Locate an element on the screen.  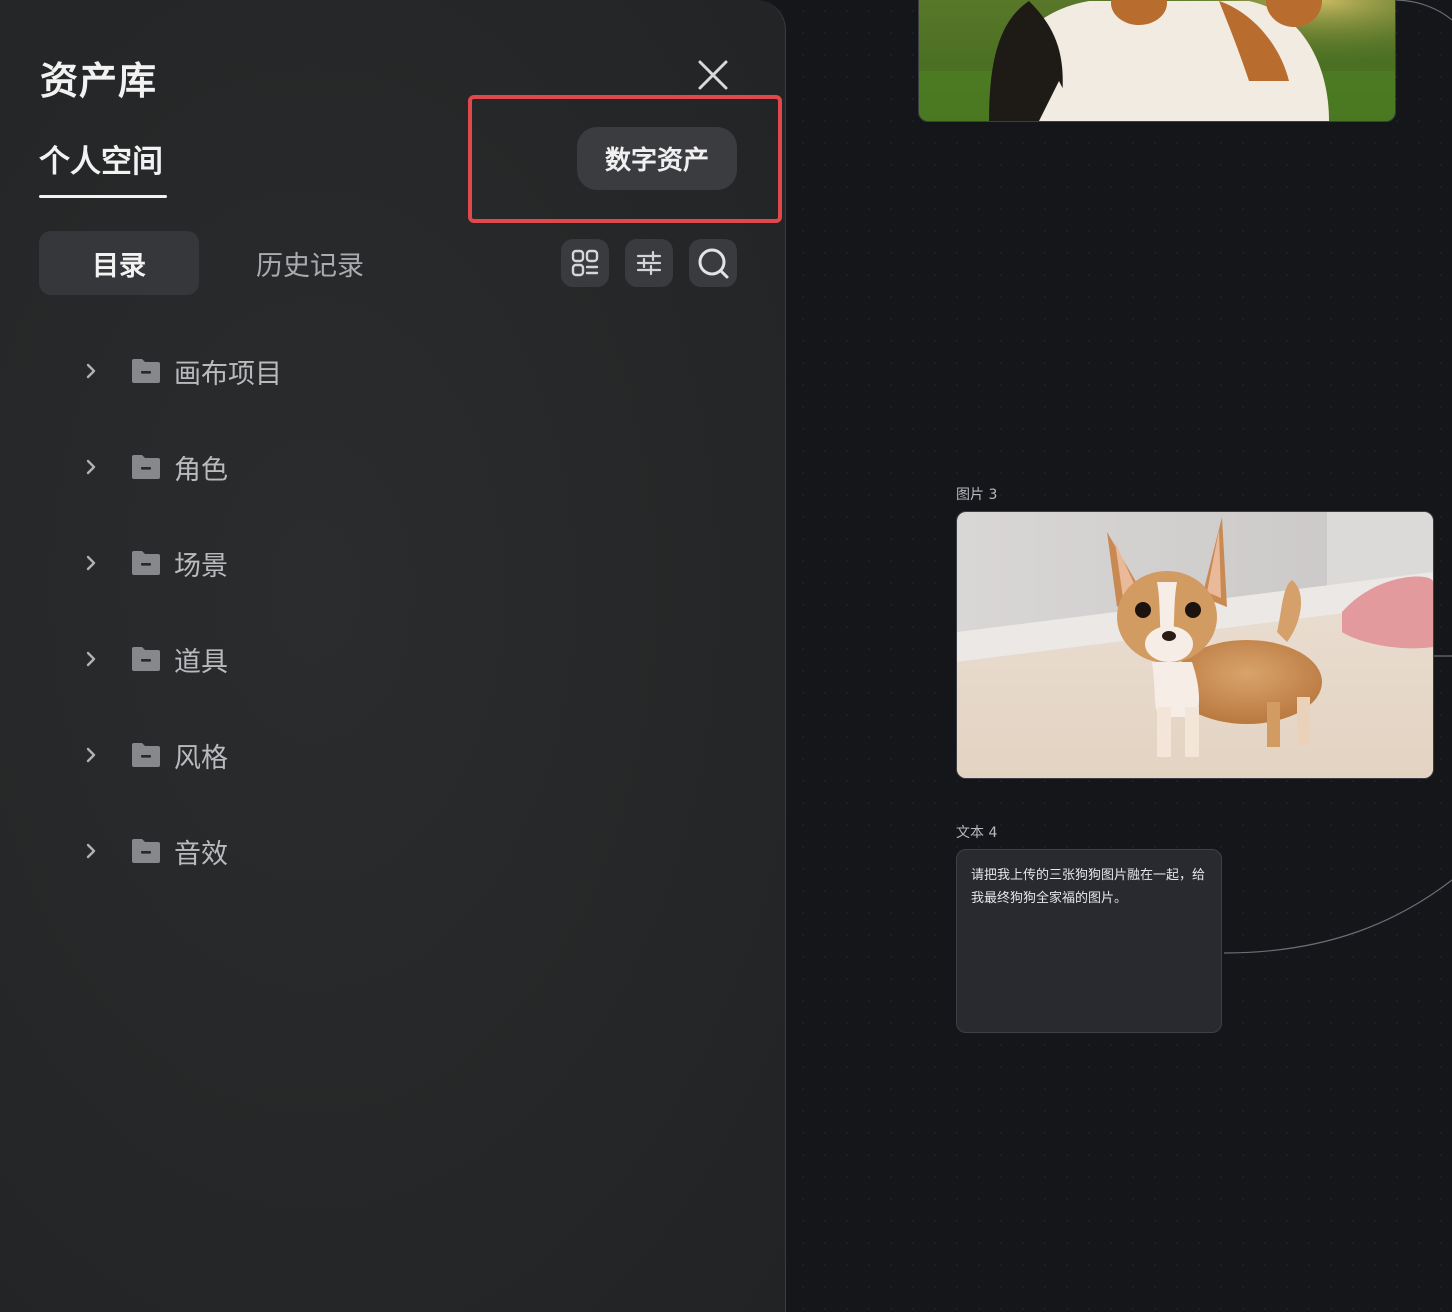
tree-item-label: 风格 is located at coordinates (201, 758).